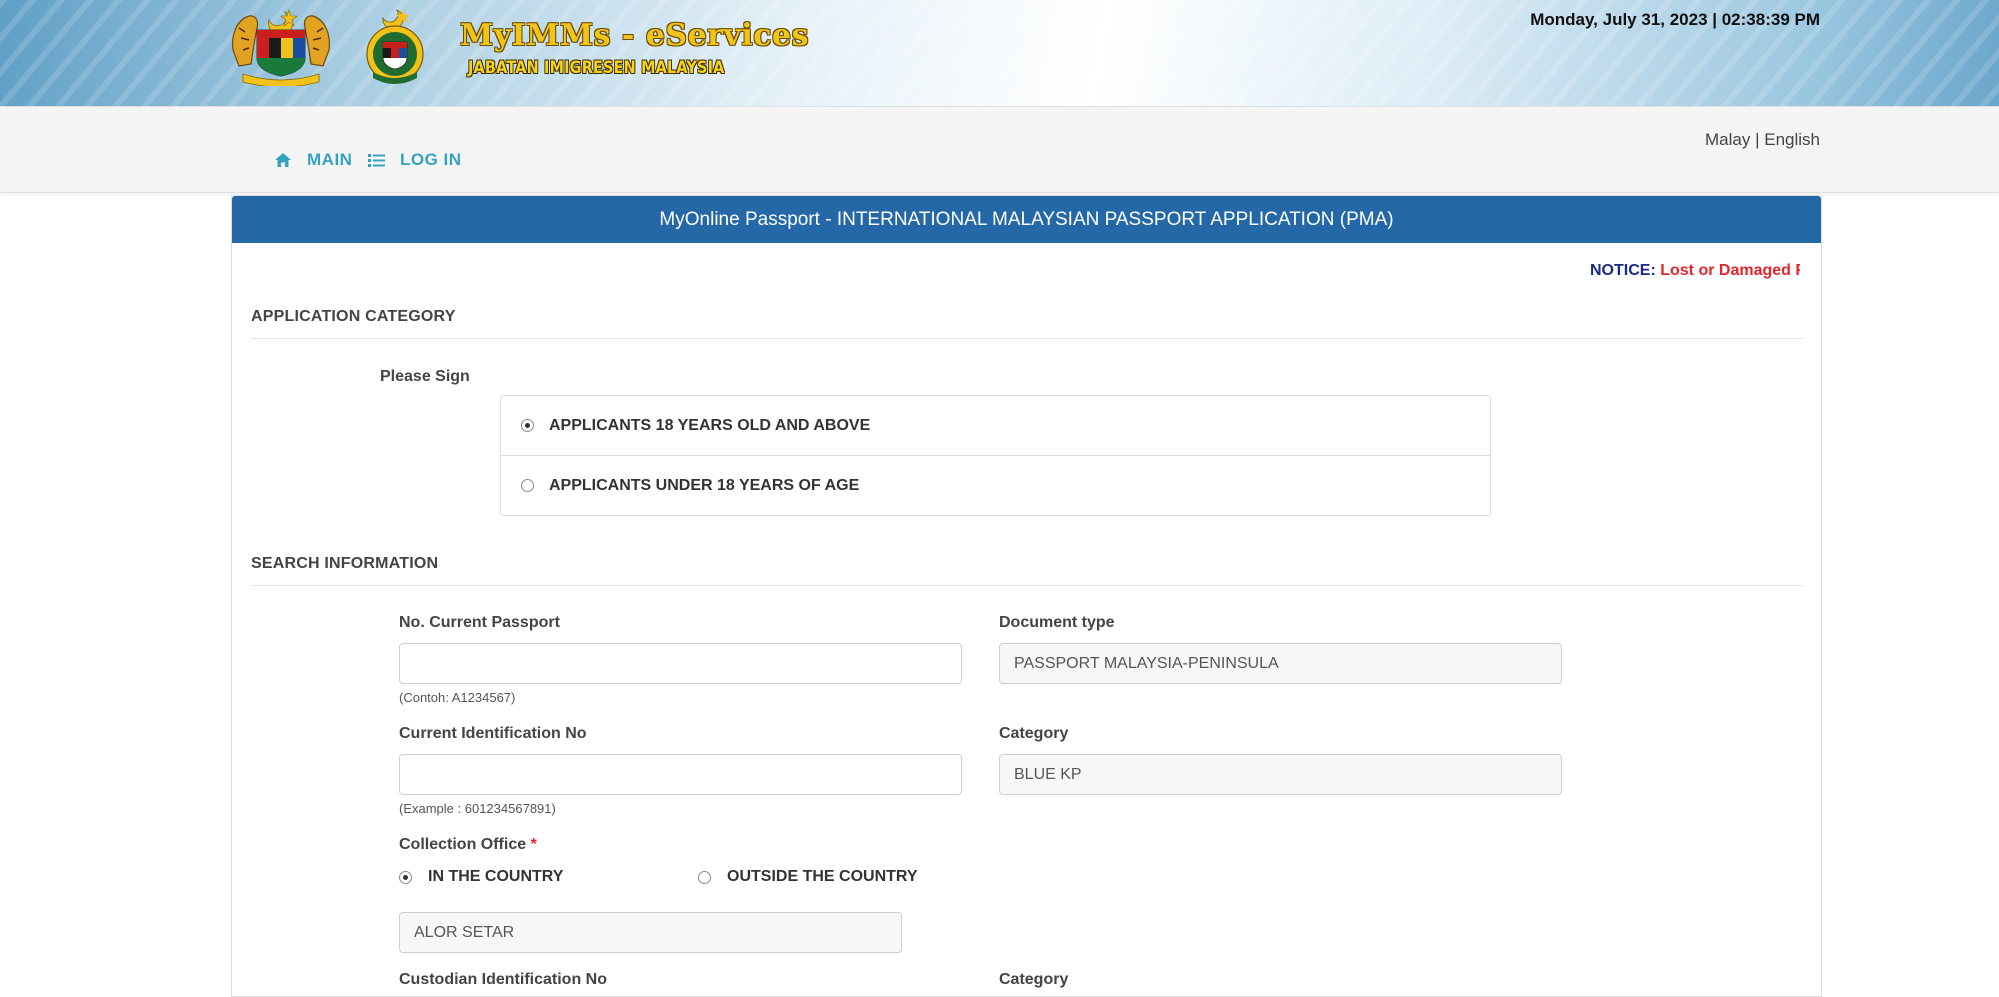 Image resolution: width=1999 pixels, height=997 pixels. What do you see at coordinates (345, 563) in the screenshot?
I see `search-information-heading: SEARCH INFORMATION` at bounding box center [345, 563].